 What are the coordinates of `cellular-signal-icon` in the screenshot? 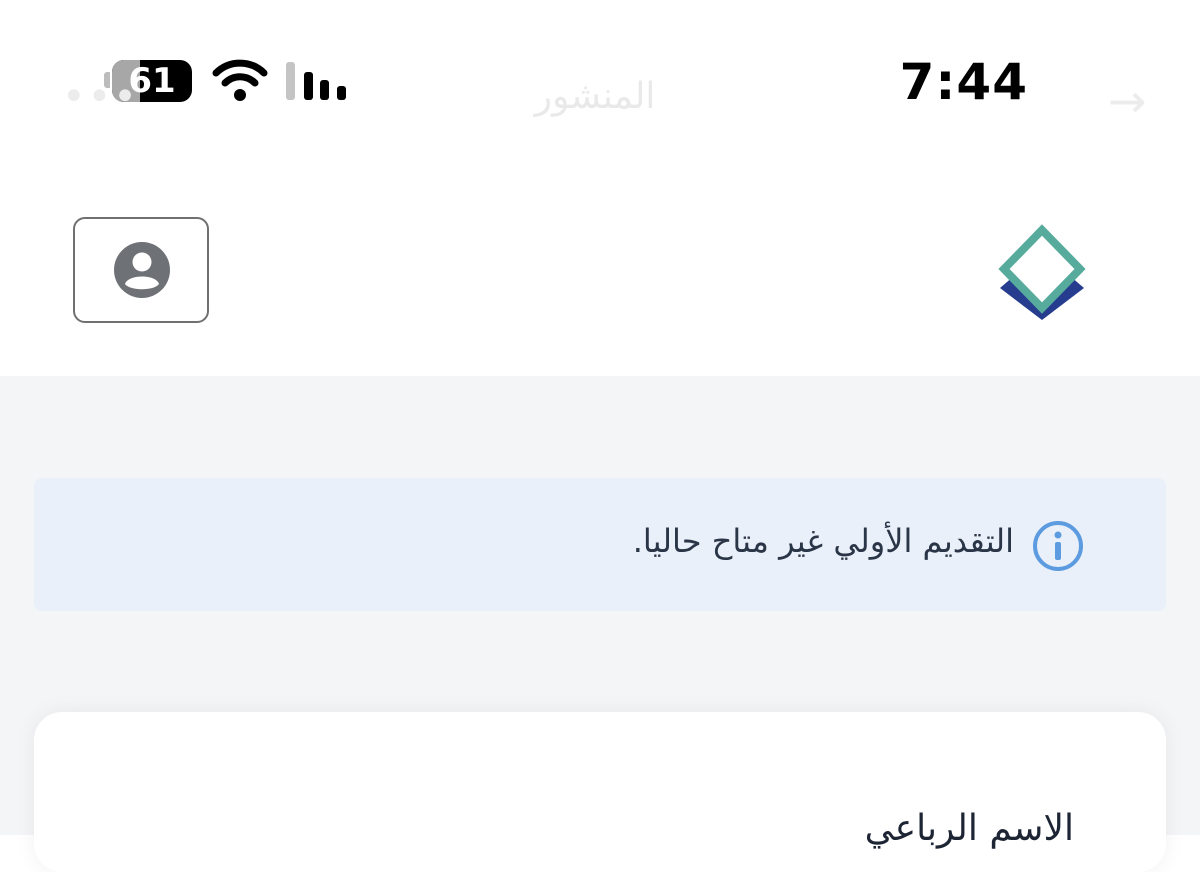 It's located at (316, 81).